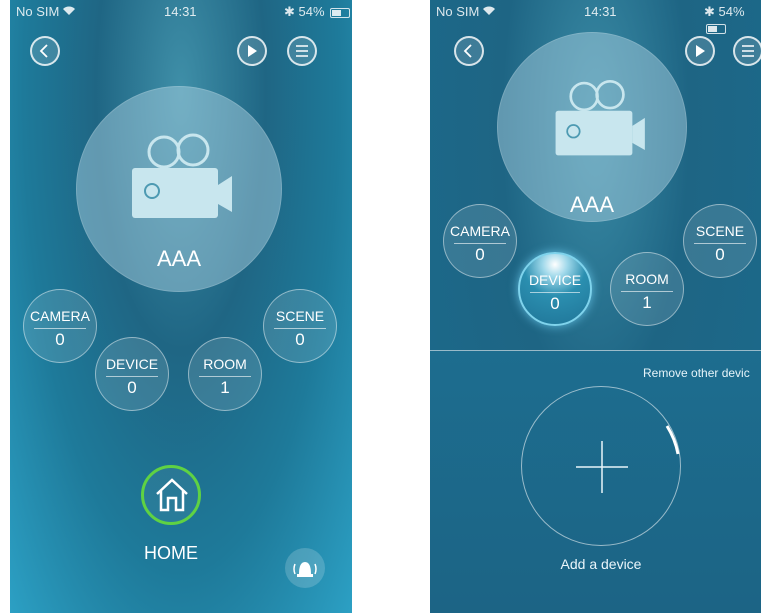  I want to click on progress-arc-icon, so click(672, 440).